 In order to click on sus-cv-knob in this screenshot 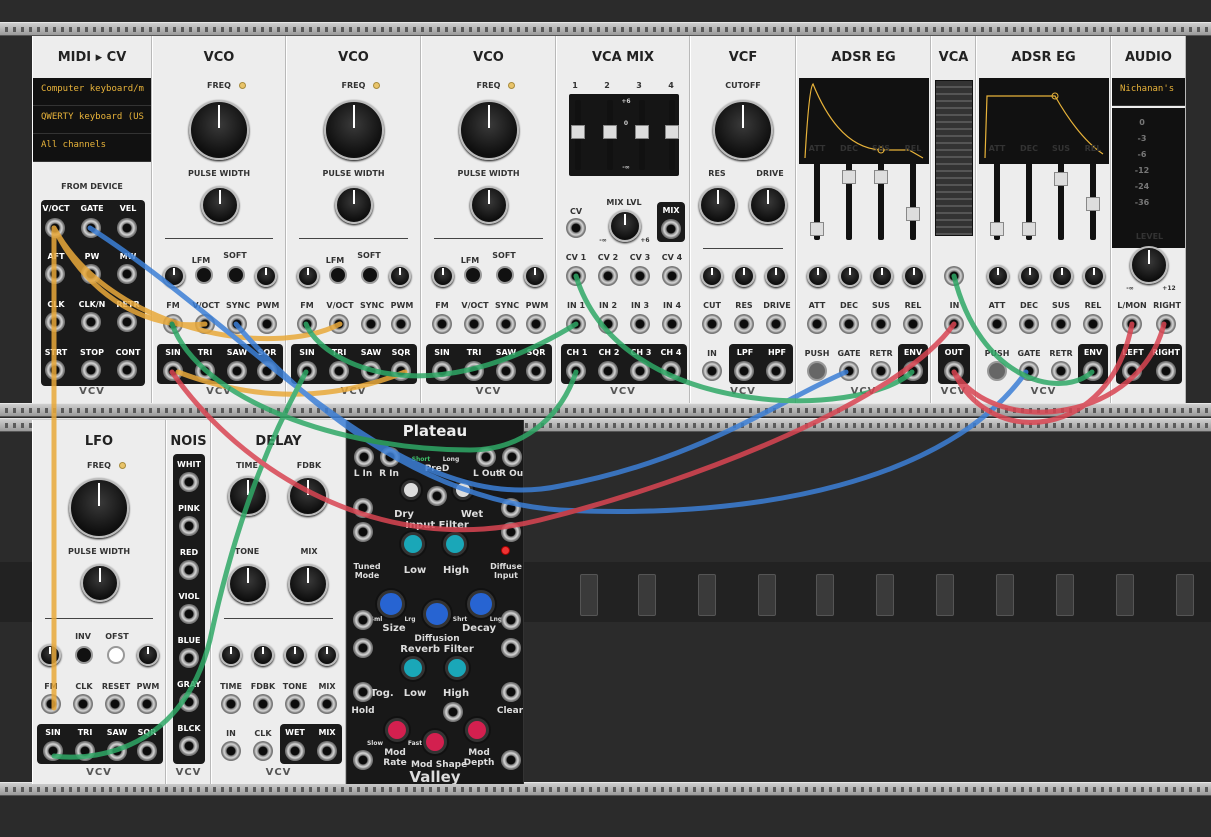, I will do `click(882, 276)`.